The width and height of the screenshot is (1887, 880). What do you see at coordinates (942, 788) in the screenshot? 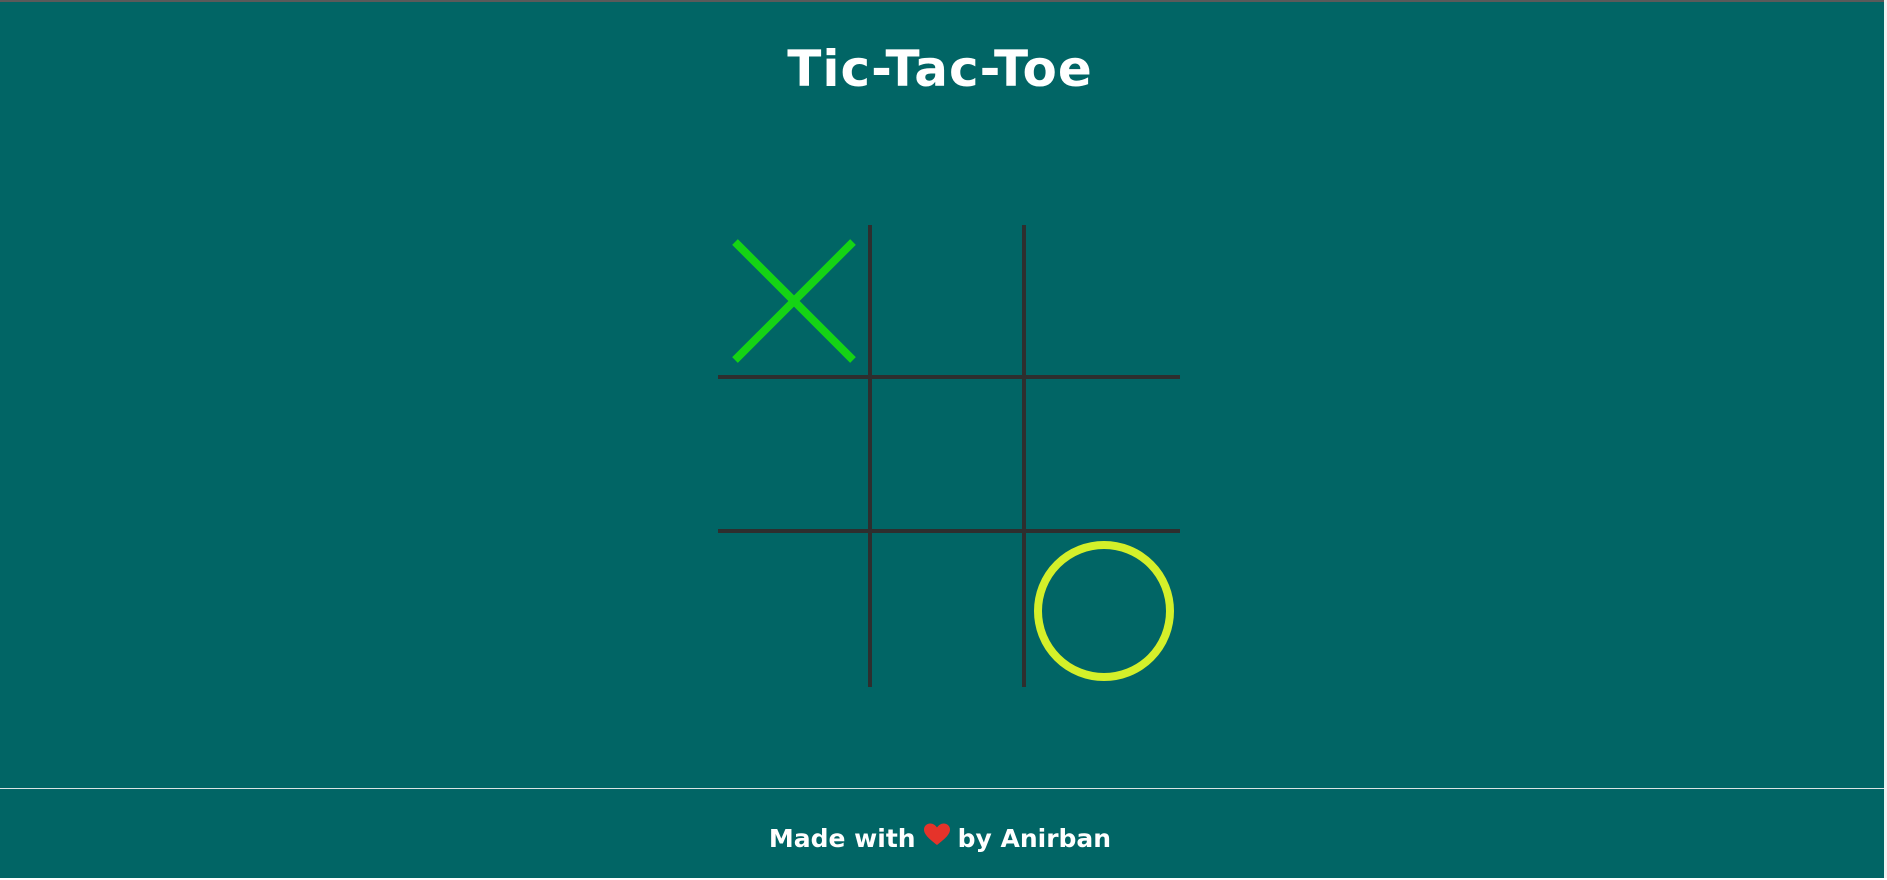
I see `footer-divider` at bounding box center [942, 788].